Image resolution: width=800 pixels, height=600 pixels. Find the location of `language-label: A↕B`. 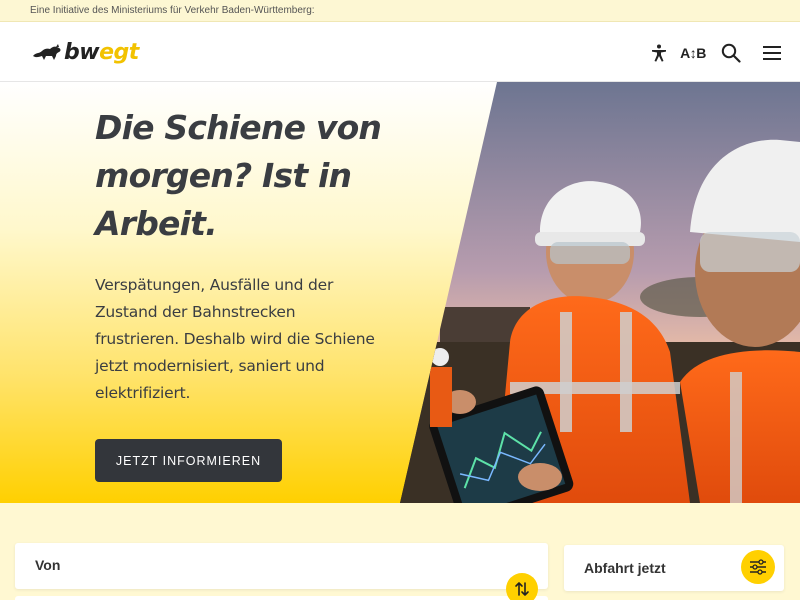

language-label: A↕B is located at coordinates (693, 53).